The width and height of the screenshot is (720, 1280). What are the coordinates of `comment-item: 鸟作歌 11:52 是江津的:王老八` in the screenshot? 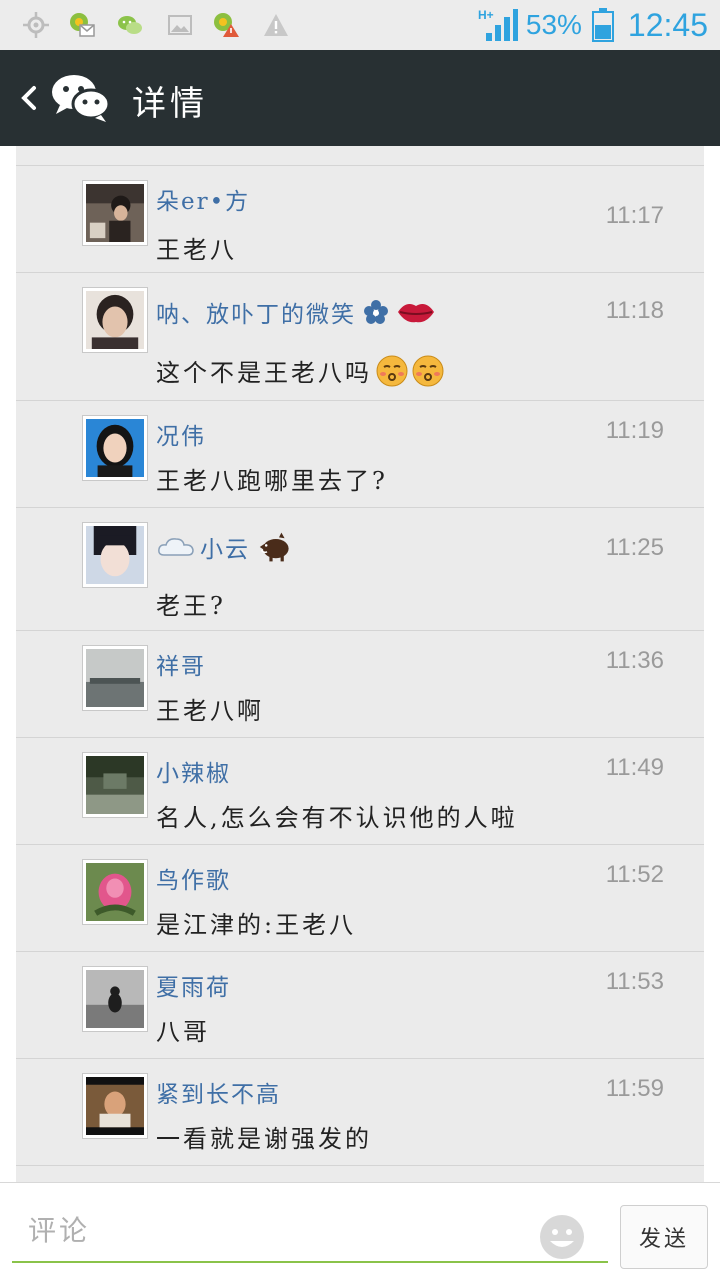 It's located at (360, 898).